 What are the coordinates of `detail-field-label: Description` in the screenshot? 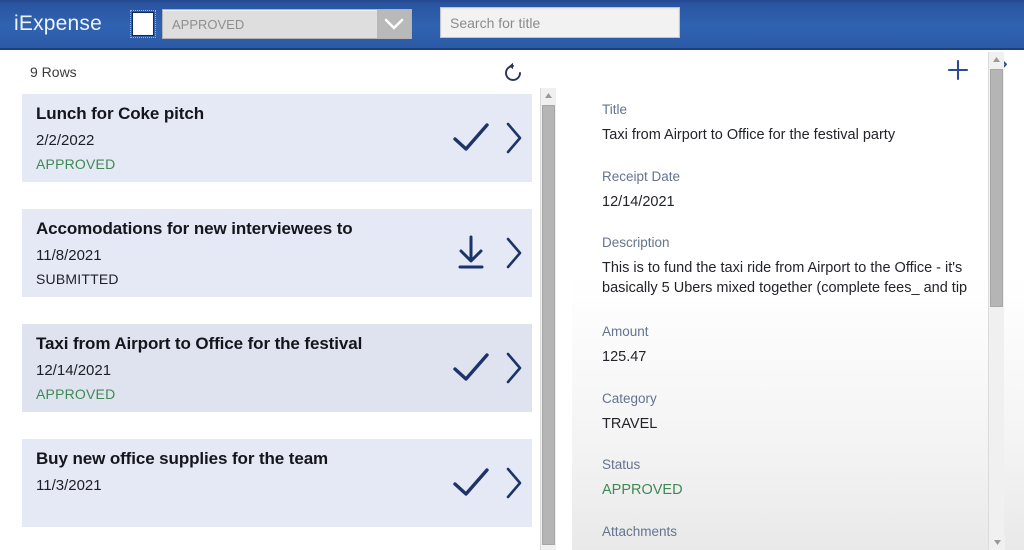 It's located at (636, 243).